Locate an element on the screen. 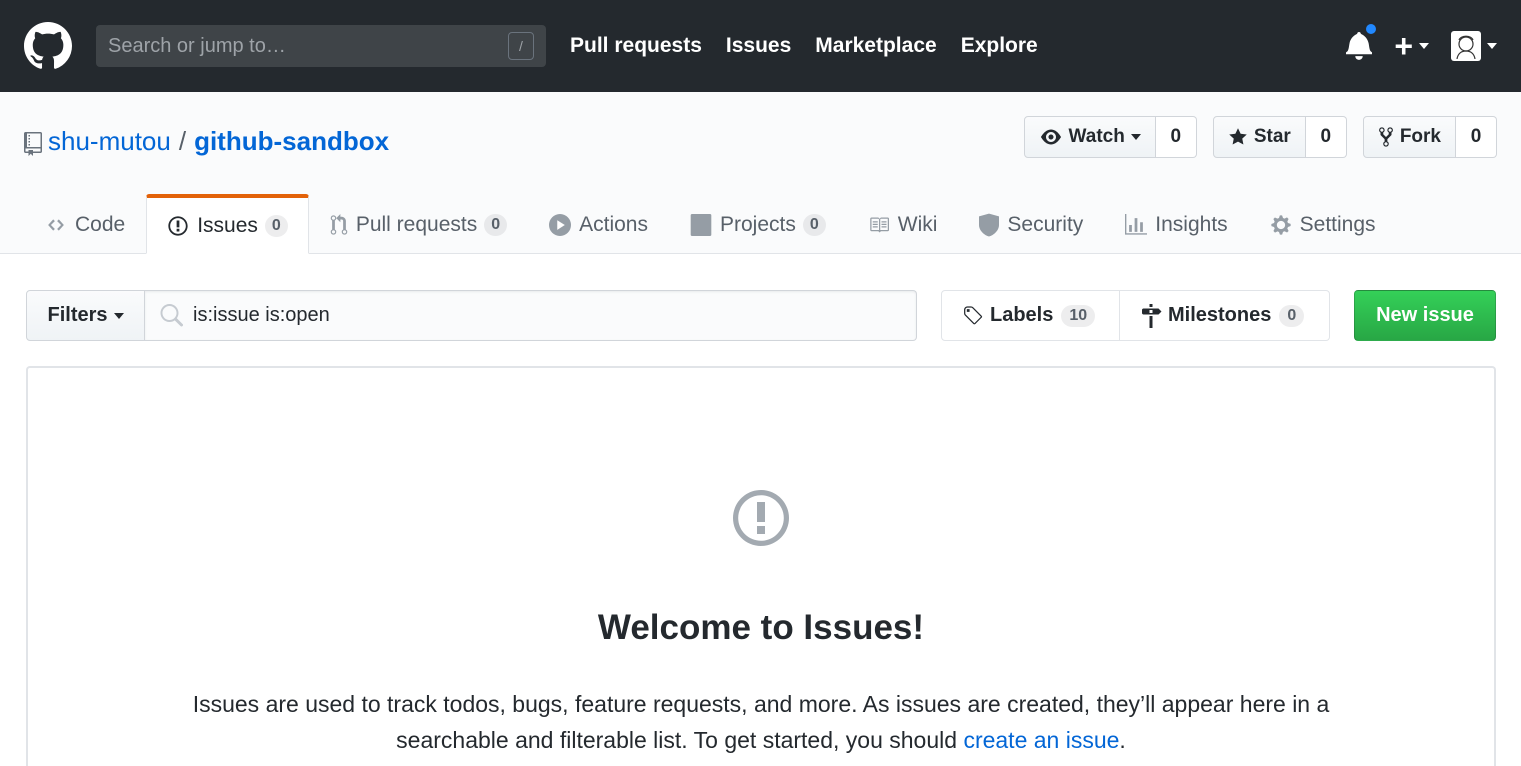 This screenshot has height=766, width=1521. tab-label: Wiki is located at coordinates (917, 224).